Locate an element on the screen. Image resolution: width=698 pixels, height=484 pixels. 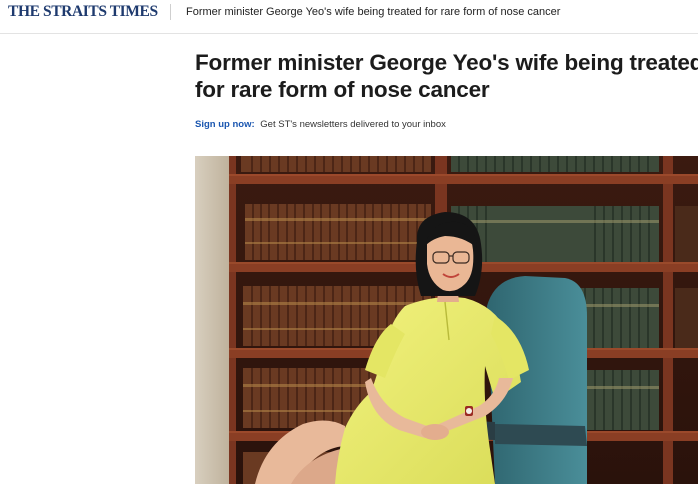
newsletter-signup-link: Sign up now: is located at coordinates (225, 124).